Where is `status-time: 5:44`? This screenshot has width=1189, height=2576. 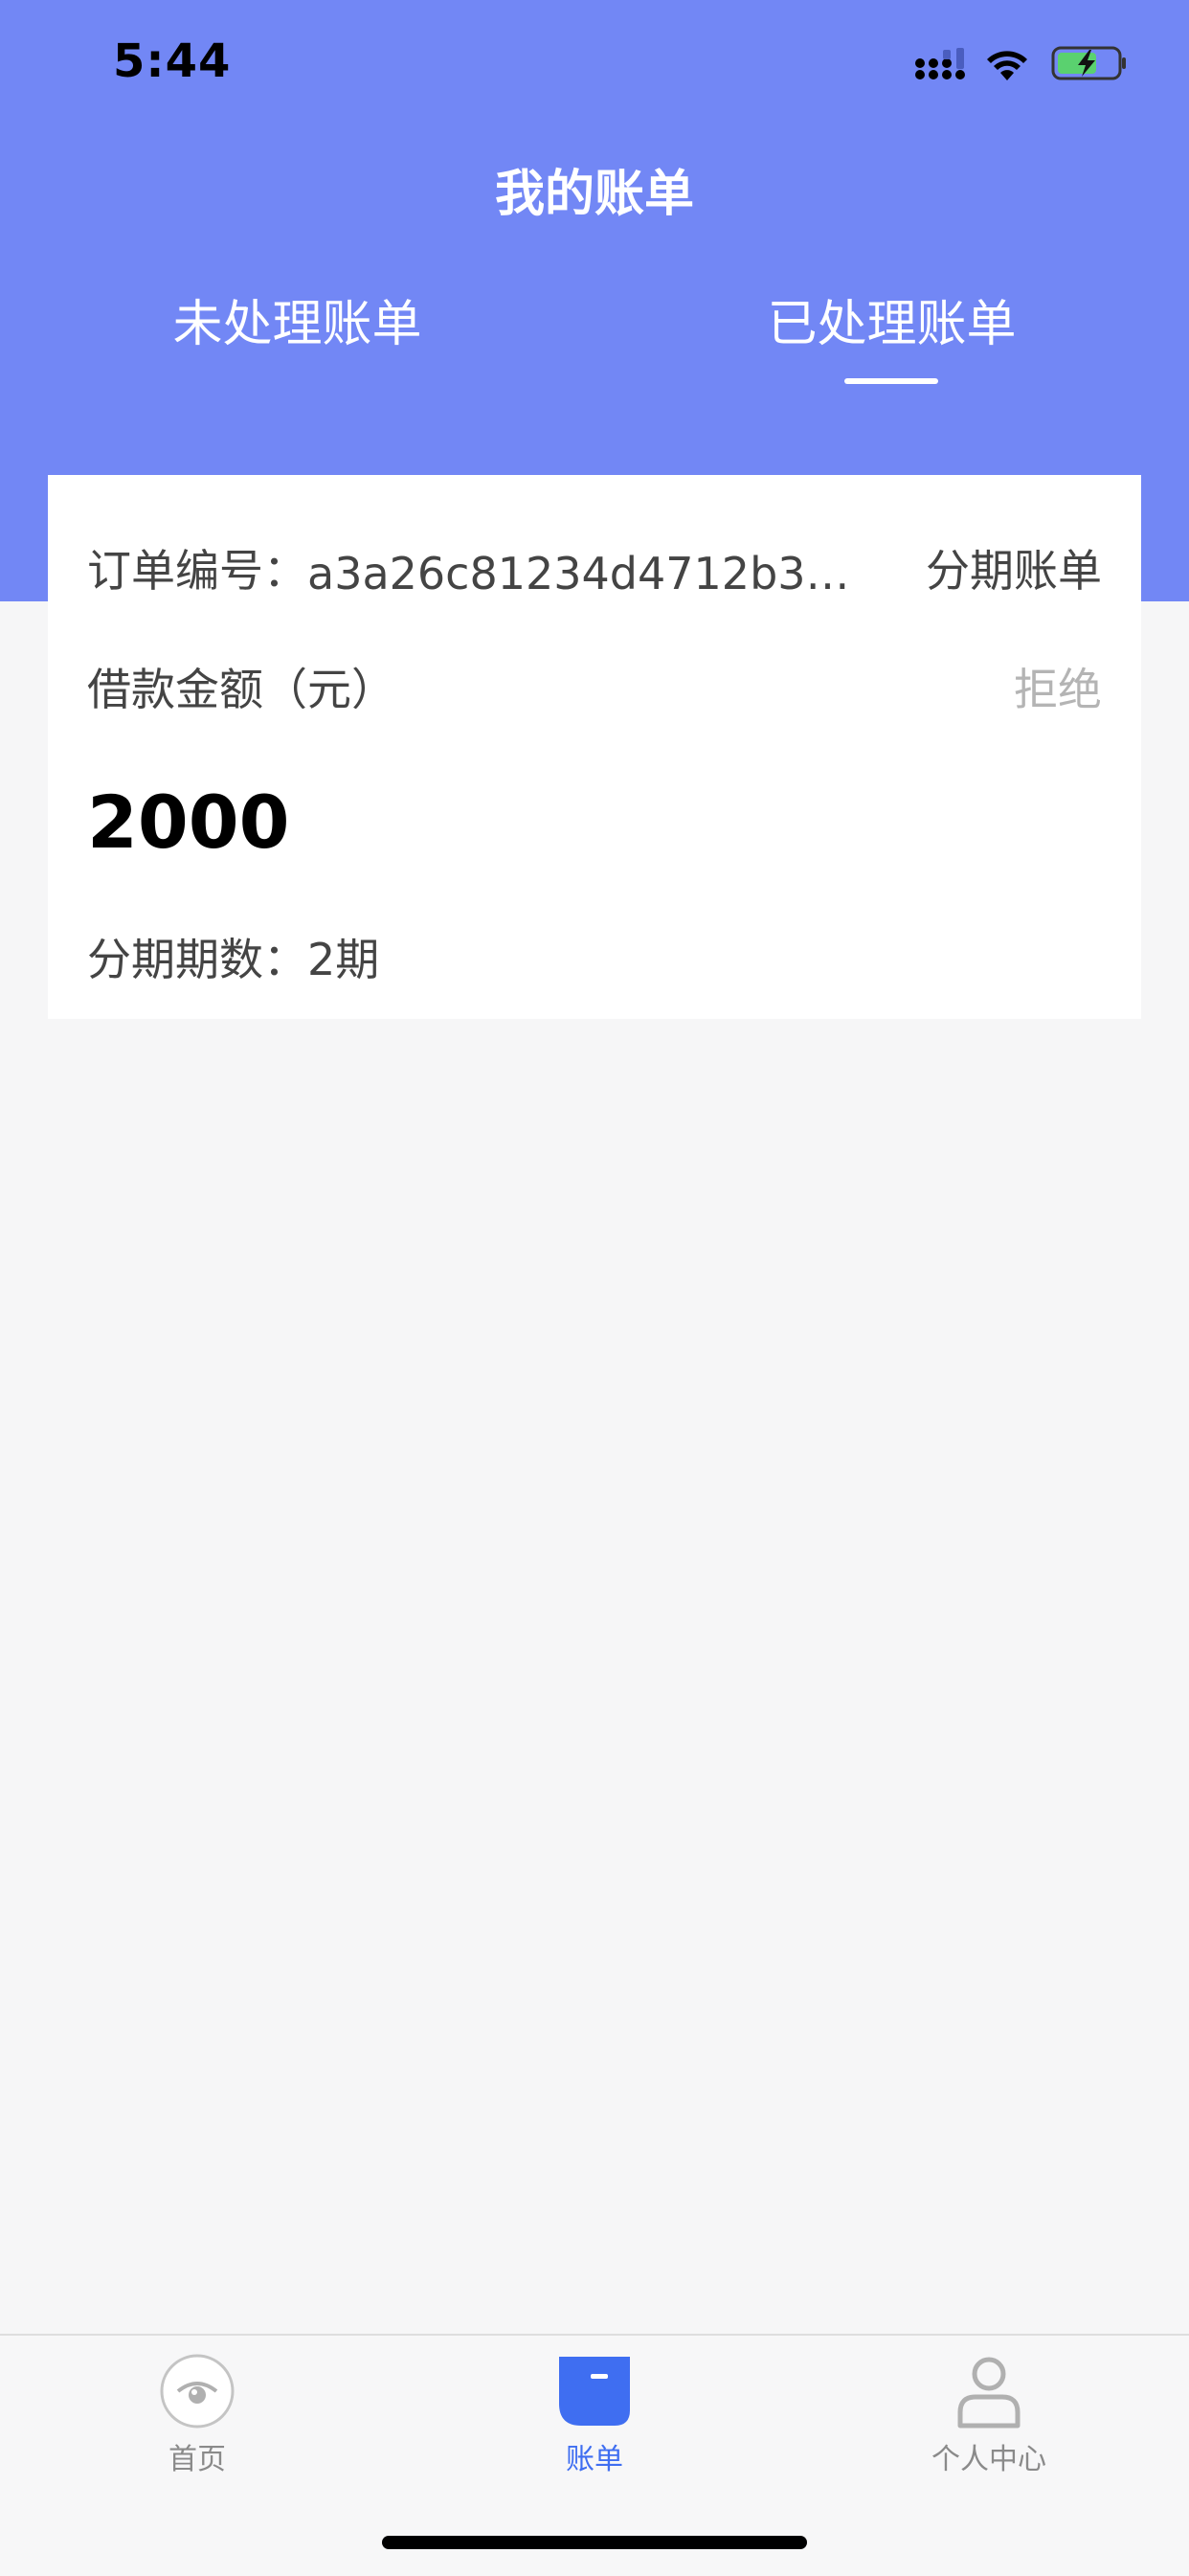 status-time: 5:44 is located at coordinates (172, 61).